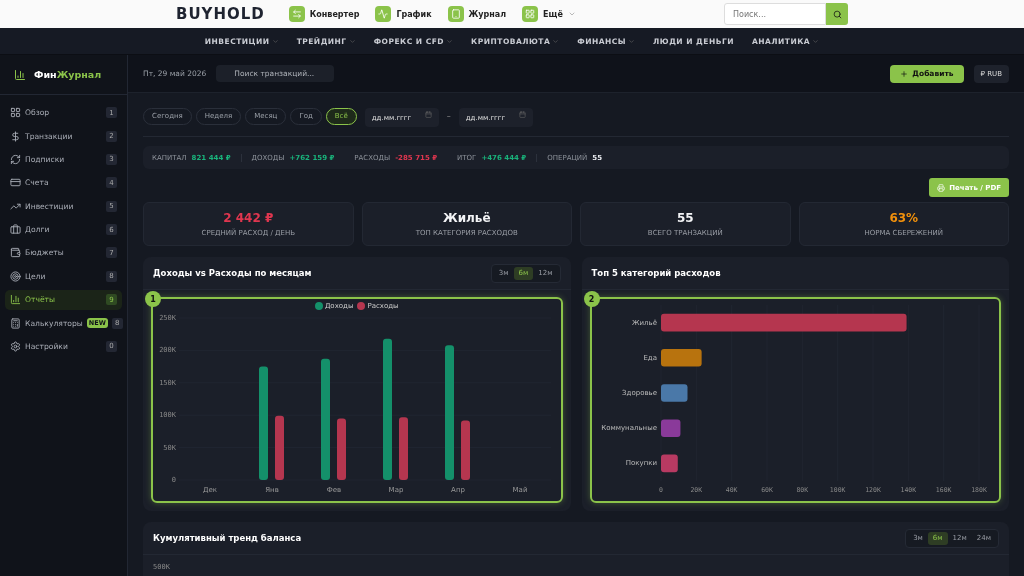 The height and width of the screenshot is (576, 1024). Describe the element at coordinates (15, 346) in the screenshot. I see `settings-icon` at that location.